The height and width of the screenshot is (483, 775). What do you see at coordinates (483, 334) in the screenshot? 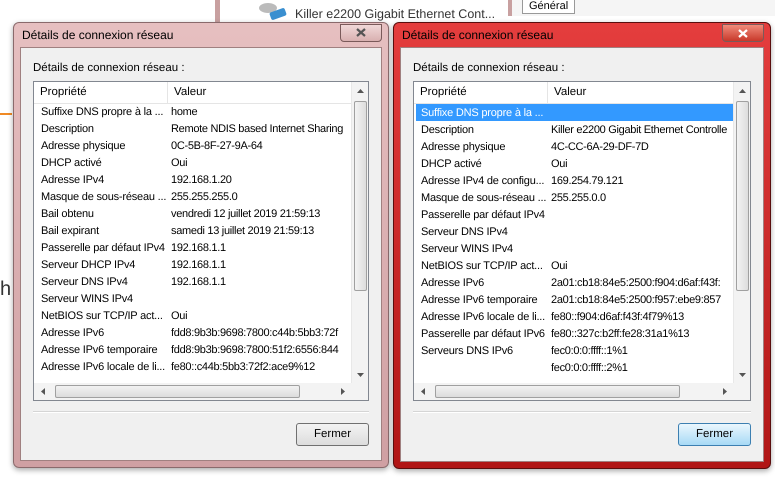
I see `property-name: Passerelle par défaut IPv6` at bounding box center [483, 334].